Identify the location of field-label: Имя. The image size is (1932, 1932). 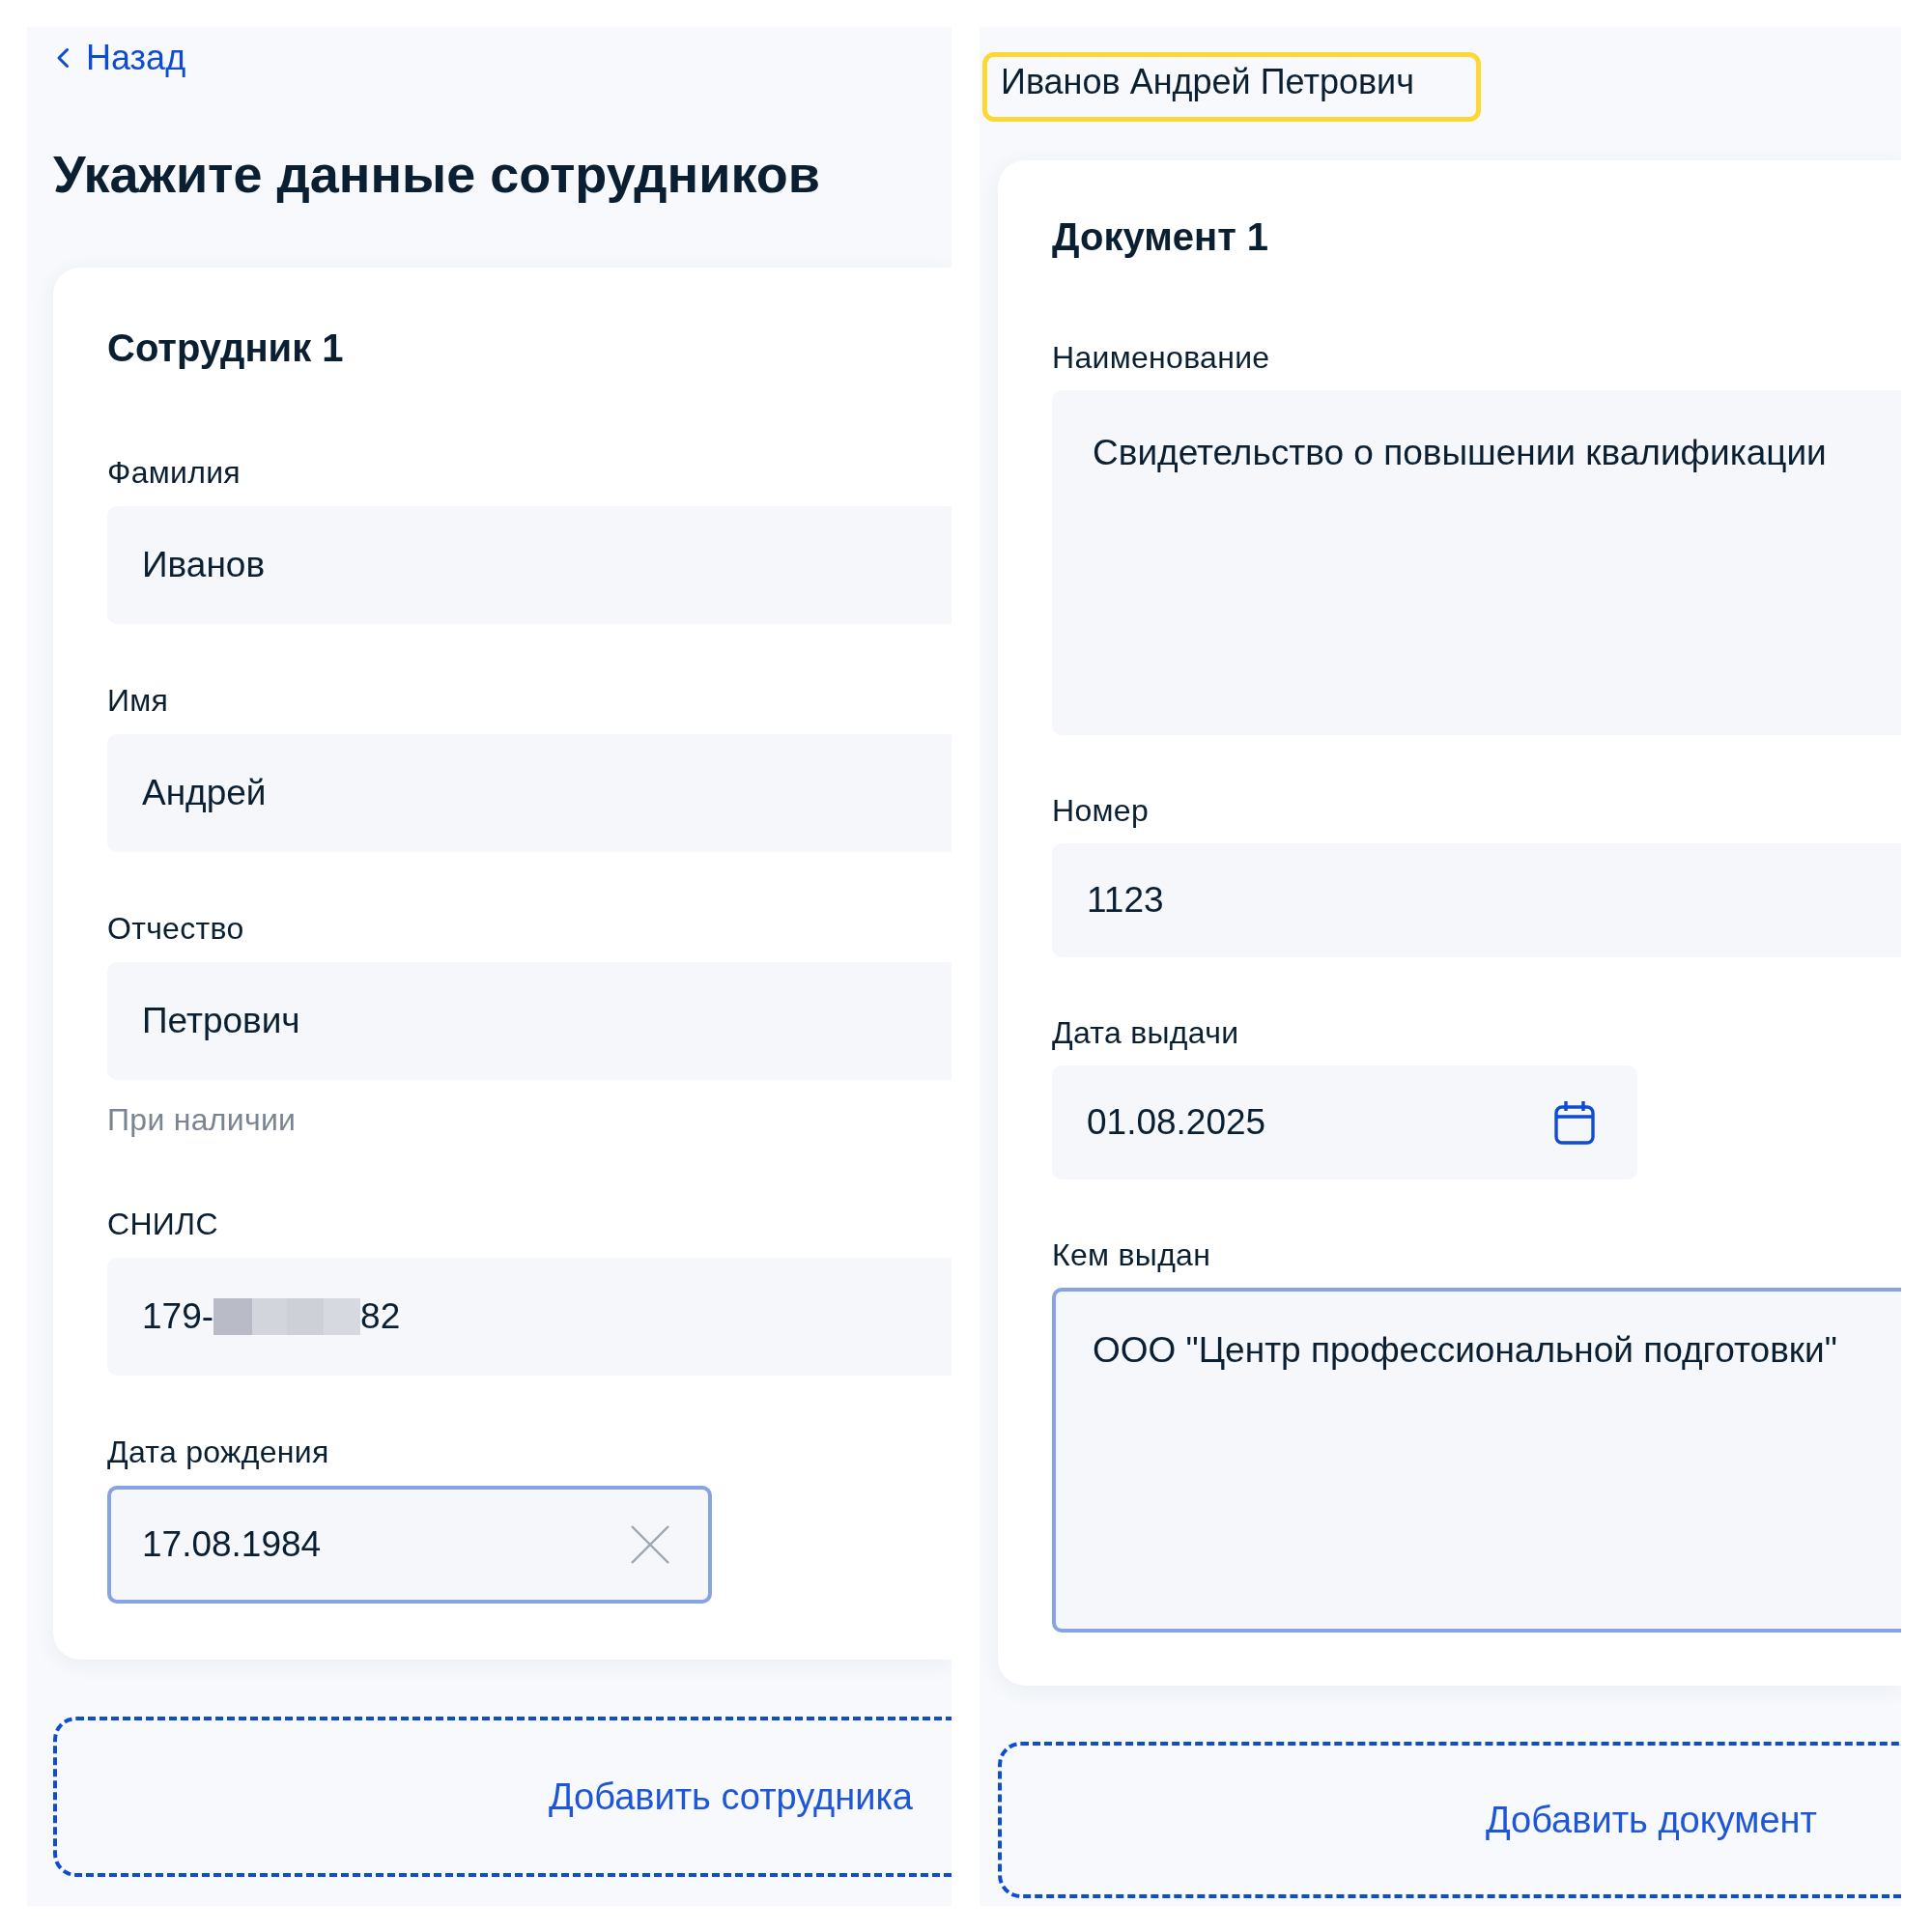
(138, 700).